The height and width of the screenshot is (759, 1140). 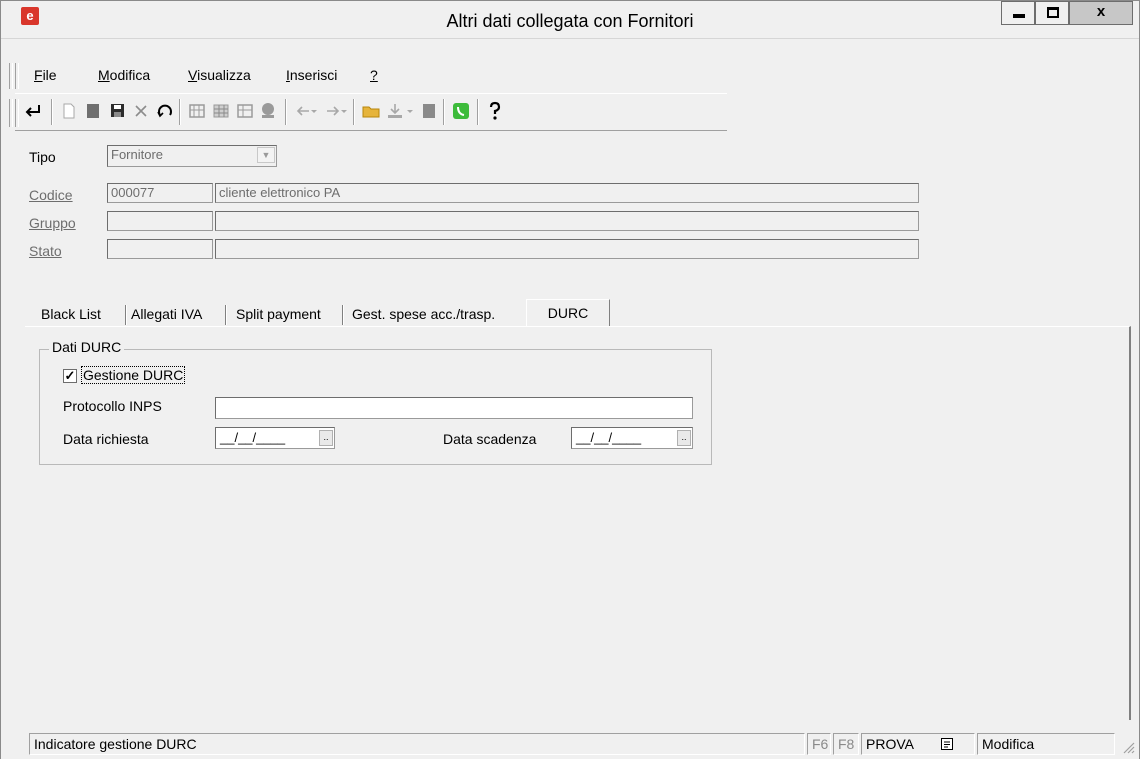 I want to click on maximize-button, so click(x=1052, y=13).